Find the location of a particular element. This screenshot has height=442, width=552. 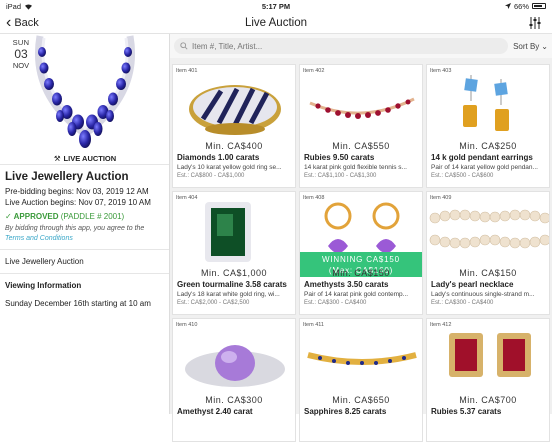

sort-by-button: Sort By ⌄ is located at coordinates (530, 46).